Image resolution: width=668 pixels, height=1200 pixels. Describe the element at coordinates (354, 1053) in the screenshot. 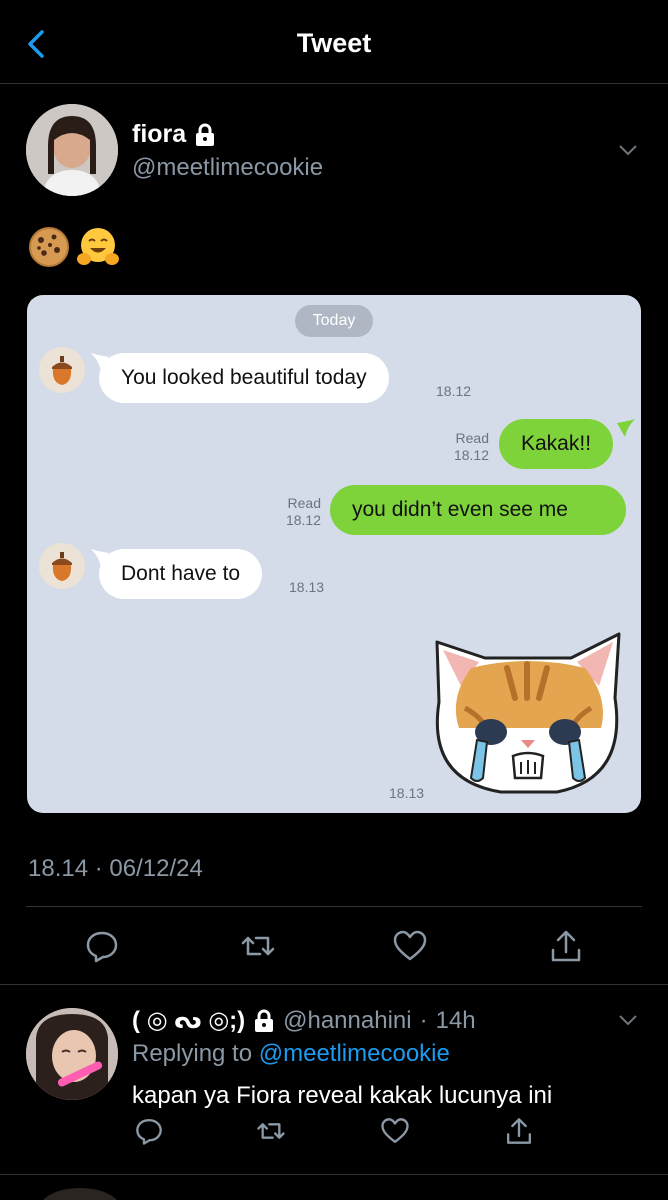

I see `mention-link: @meetlimecookie` at that location.